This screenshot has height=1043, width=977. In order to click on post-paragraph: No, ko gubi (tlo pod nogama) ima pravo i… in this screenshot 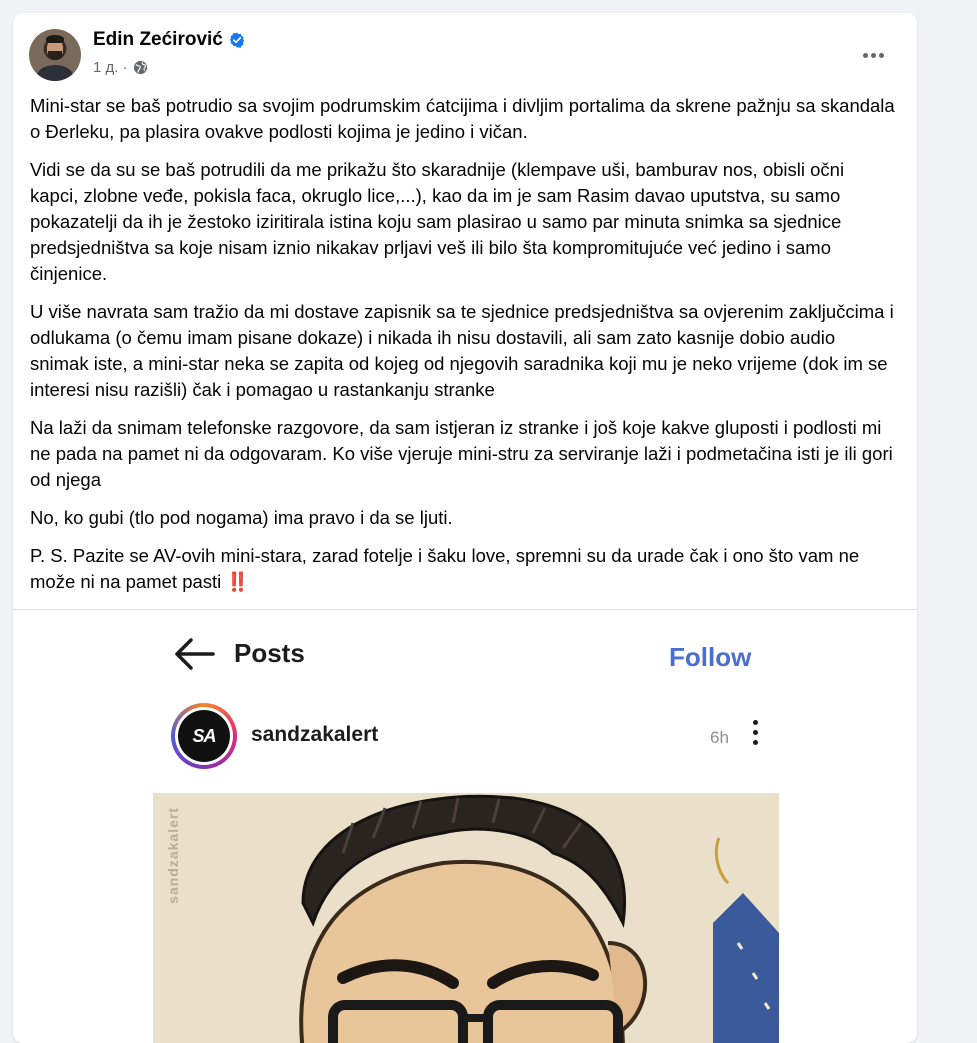, I will do `click(241, 517)`.